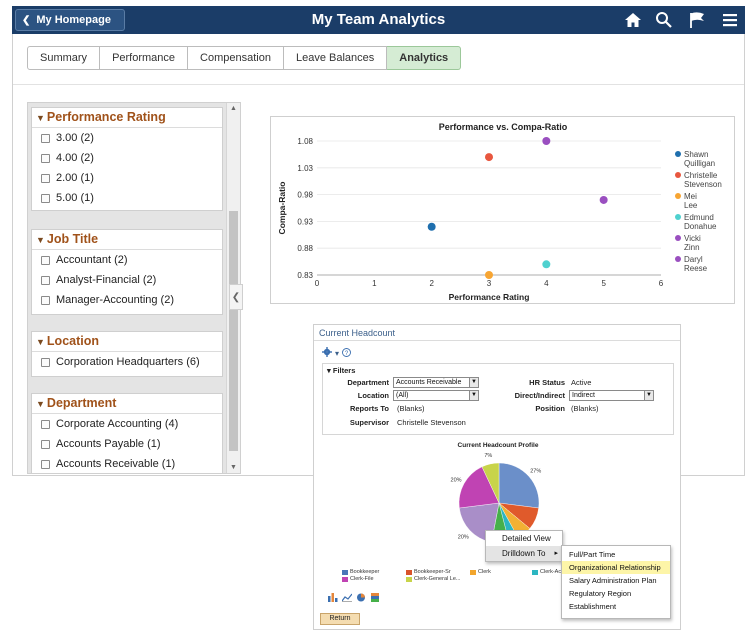  What do you see at coordinates (661, 283) in the screenshot?
I see `x-tick-label: 6` at bounding box center [661, 283].